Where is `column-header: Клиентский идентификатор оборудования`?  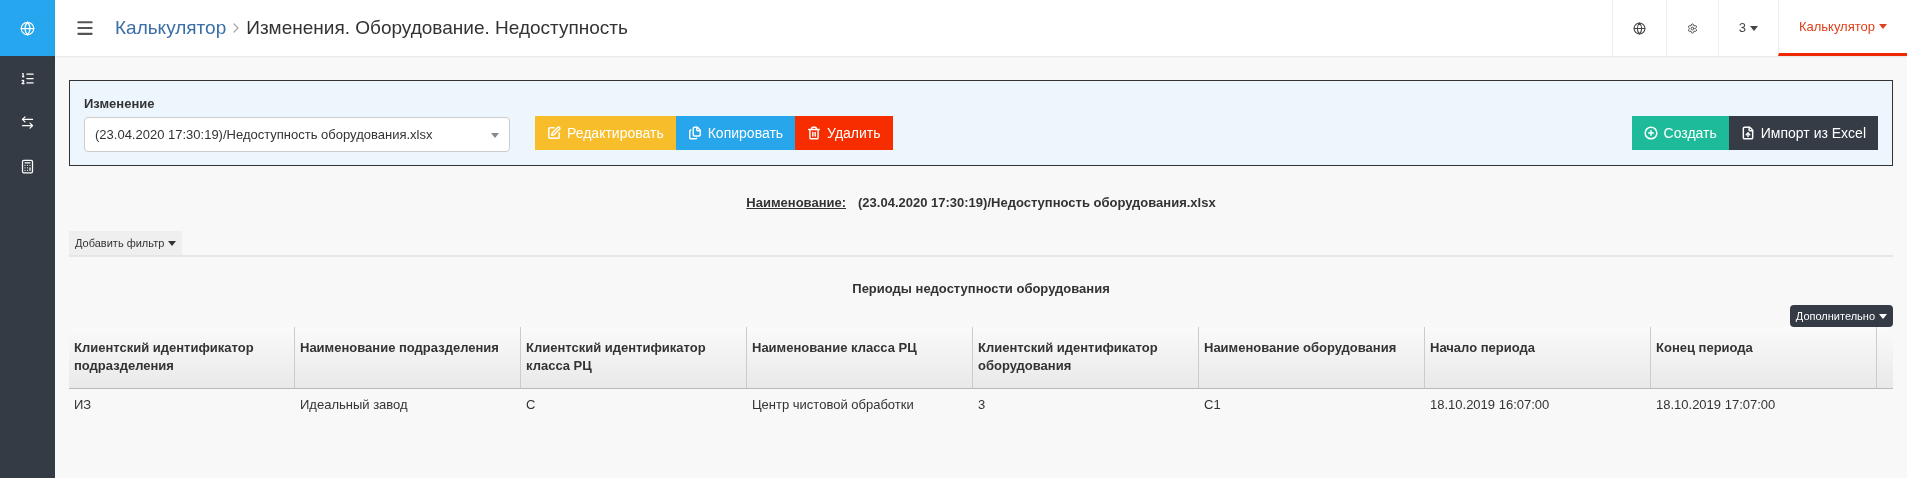
column-header: Клиентский идентификатор оборудования is located at coordinates (1086, 357).